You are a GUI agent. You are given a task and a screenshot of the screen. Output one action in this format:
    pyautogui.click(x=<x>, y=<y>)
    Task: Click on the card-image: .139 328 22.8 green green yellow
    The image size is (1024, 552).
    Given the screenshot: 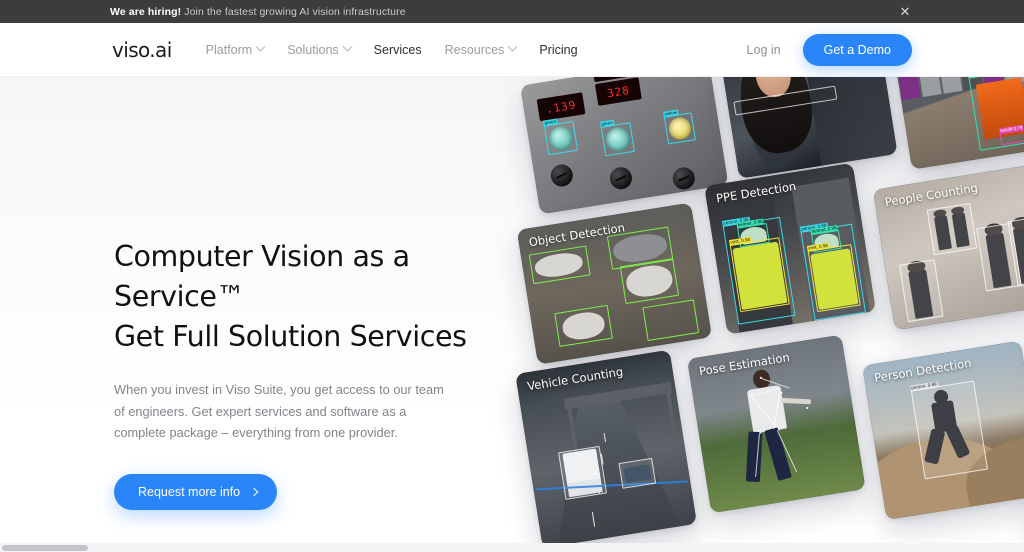 What is the action you would take?
    pyautogui.click(x=624, y=146)
    